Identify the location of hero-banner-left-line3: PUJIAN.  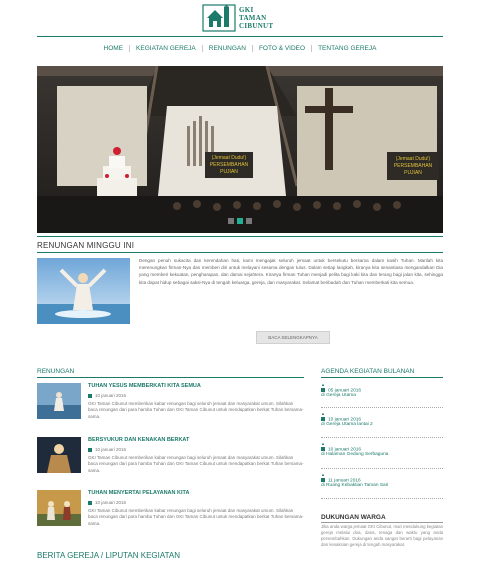
(229, 172).